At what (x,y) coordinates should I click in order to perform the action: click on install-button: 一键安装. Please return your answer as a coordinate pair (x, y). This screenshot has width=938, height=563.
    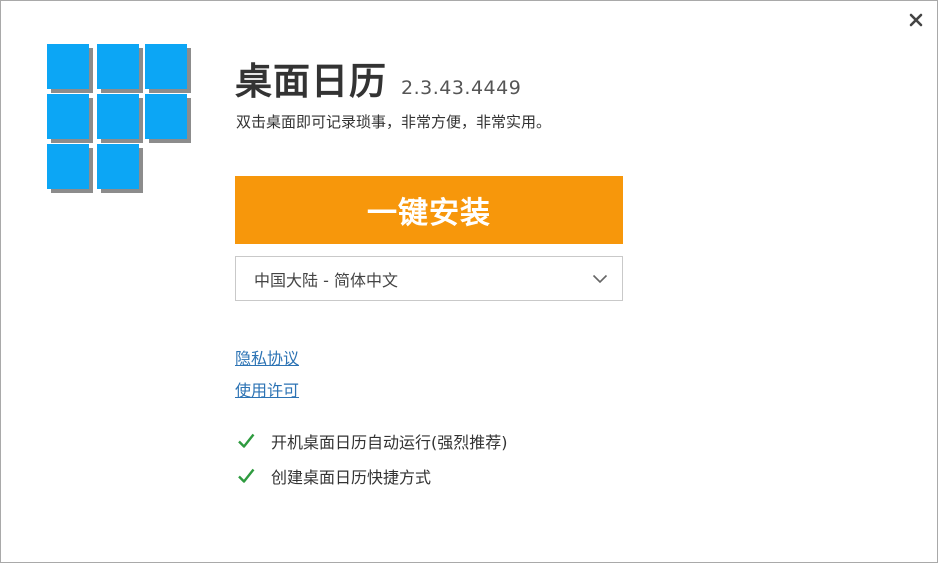
    Looking at the image, I should click on (429, 210).